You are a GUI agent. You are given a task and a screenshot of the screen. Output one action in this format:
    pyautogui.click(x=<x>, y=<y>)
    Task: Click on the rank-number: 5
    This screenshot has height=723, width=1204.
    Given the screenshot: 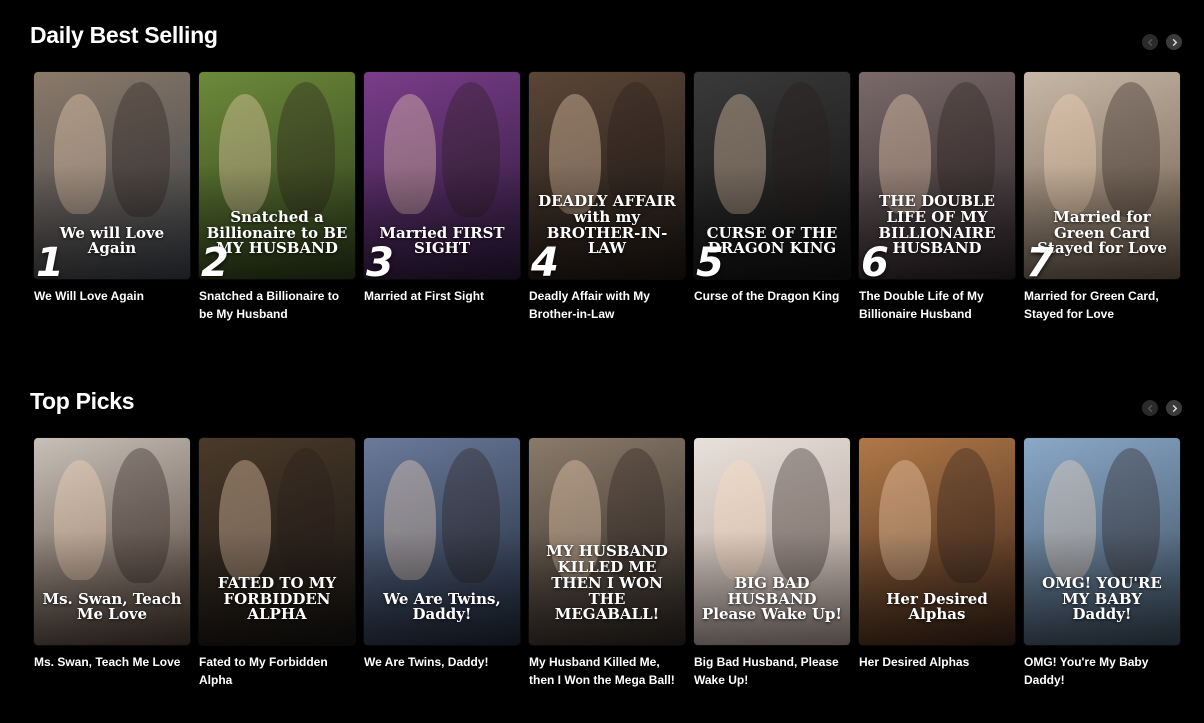 What is the action you would take?
    pyautogui.click(x=710, y=259)
    